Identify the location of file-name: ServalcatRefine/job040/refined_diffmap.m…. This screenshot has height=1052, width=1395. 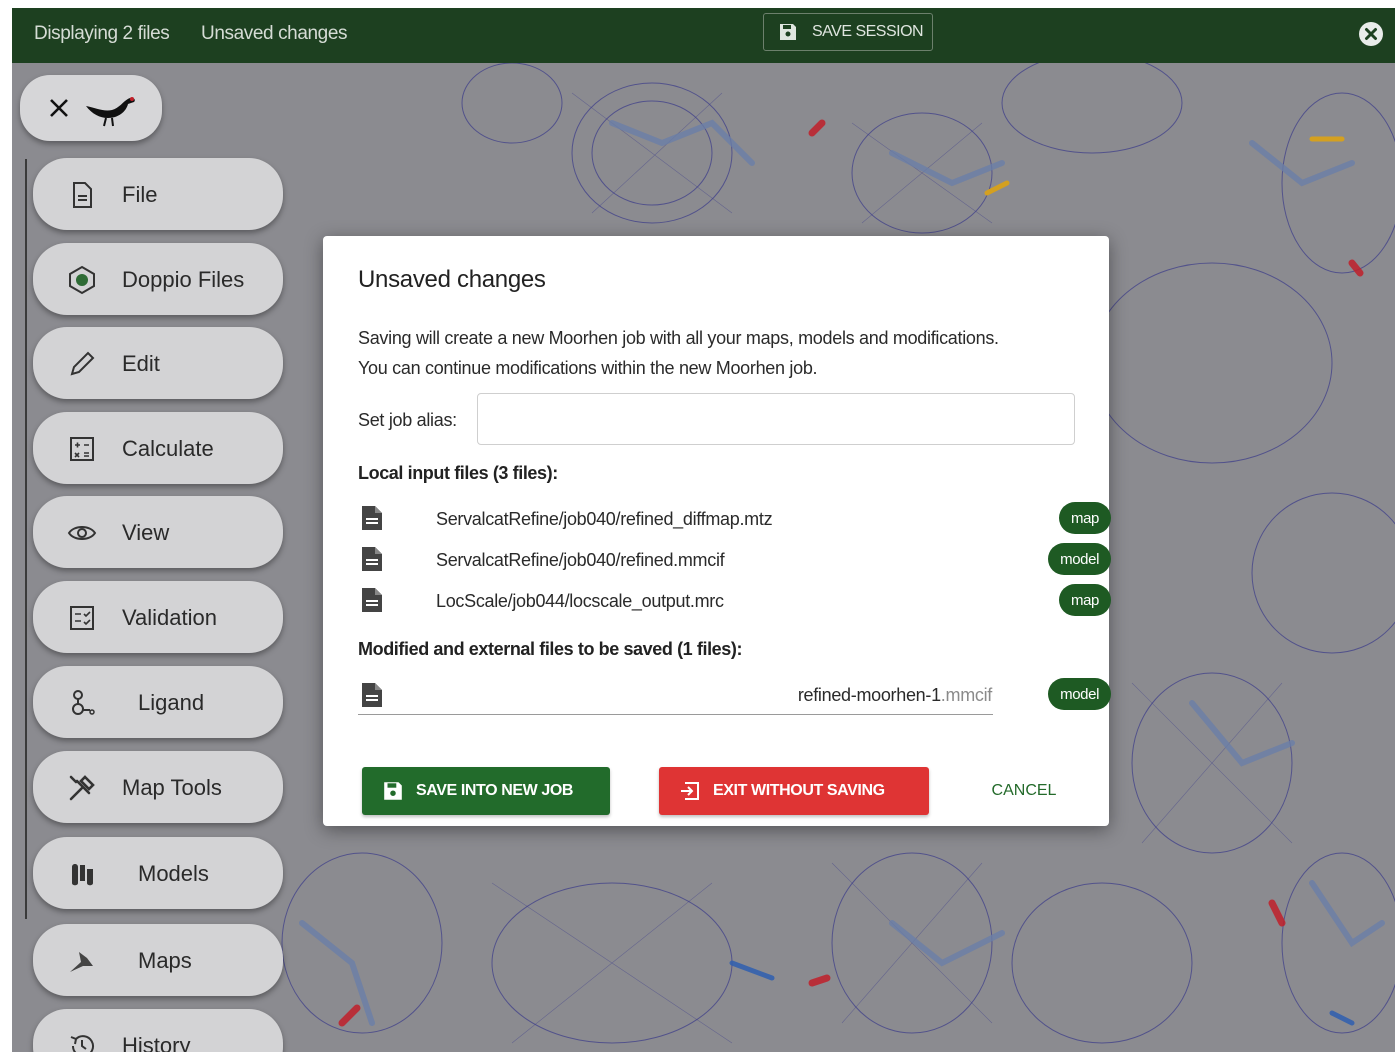
(604, 519).